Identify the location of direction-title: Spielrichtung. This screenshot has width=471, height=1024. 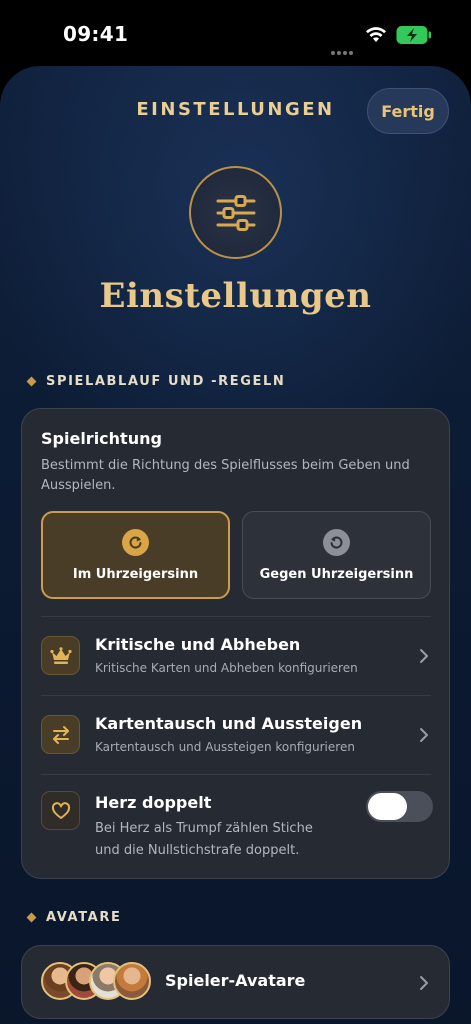
(101, 438).